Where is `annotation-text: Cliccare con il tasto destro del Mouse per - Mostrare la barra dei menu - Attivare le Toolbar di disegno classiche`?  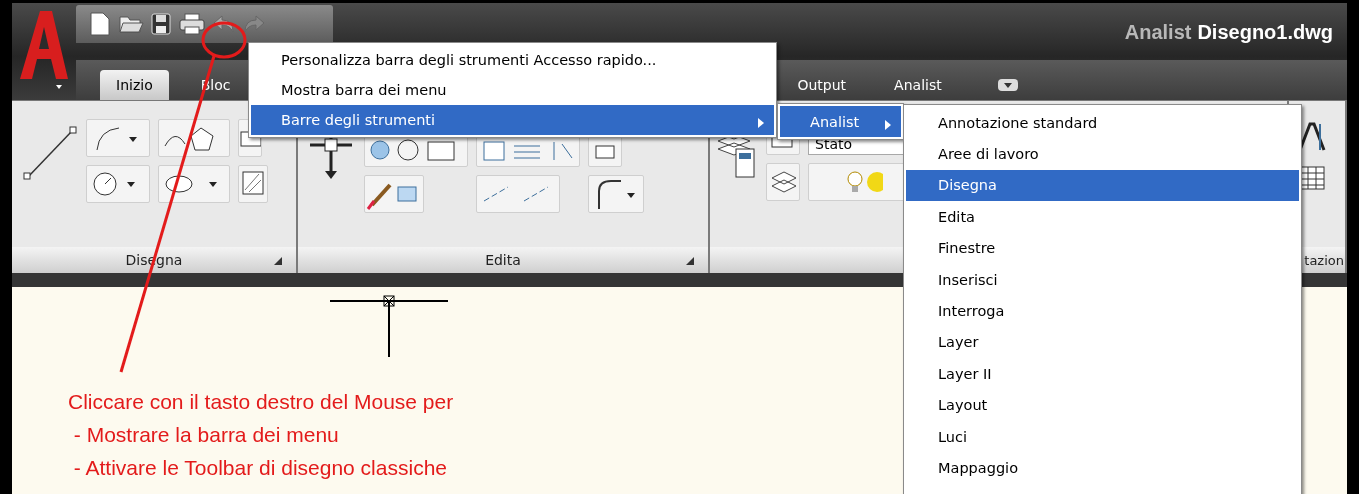
annotation-text: Cliccare con il tasto destro del Mouse per - Mostrare la barra dei menu - Attivare le Toolbar di disegno classiche is located at coordinates (261, 435).